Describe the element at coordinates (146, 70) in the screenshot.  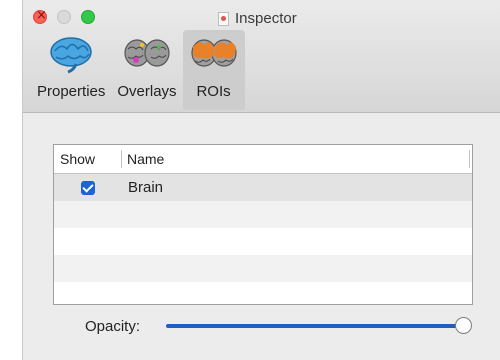
I see `tab-overlays: Overlays` at that location.